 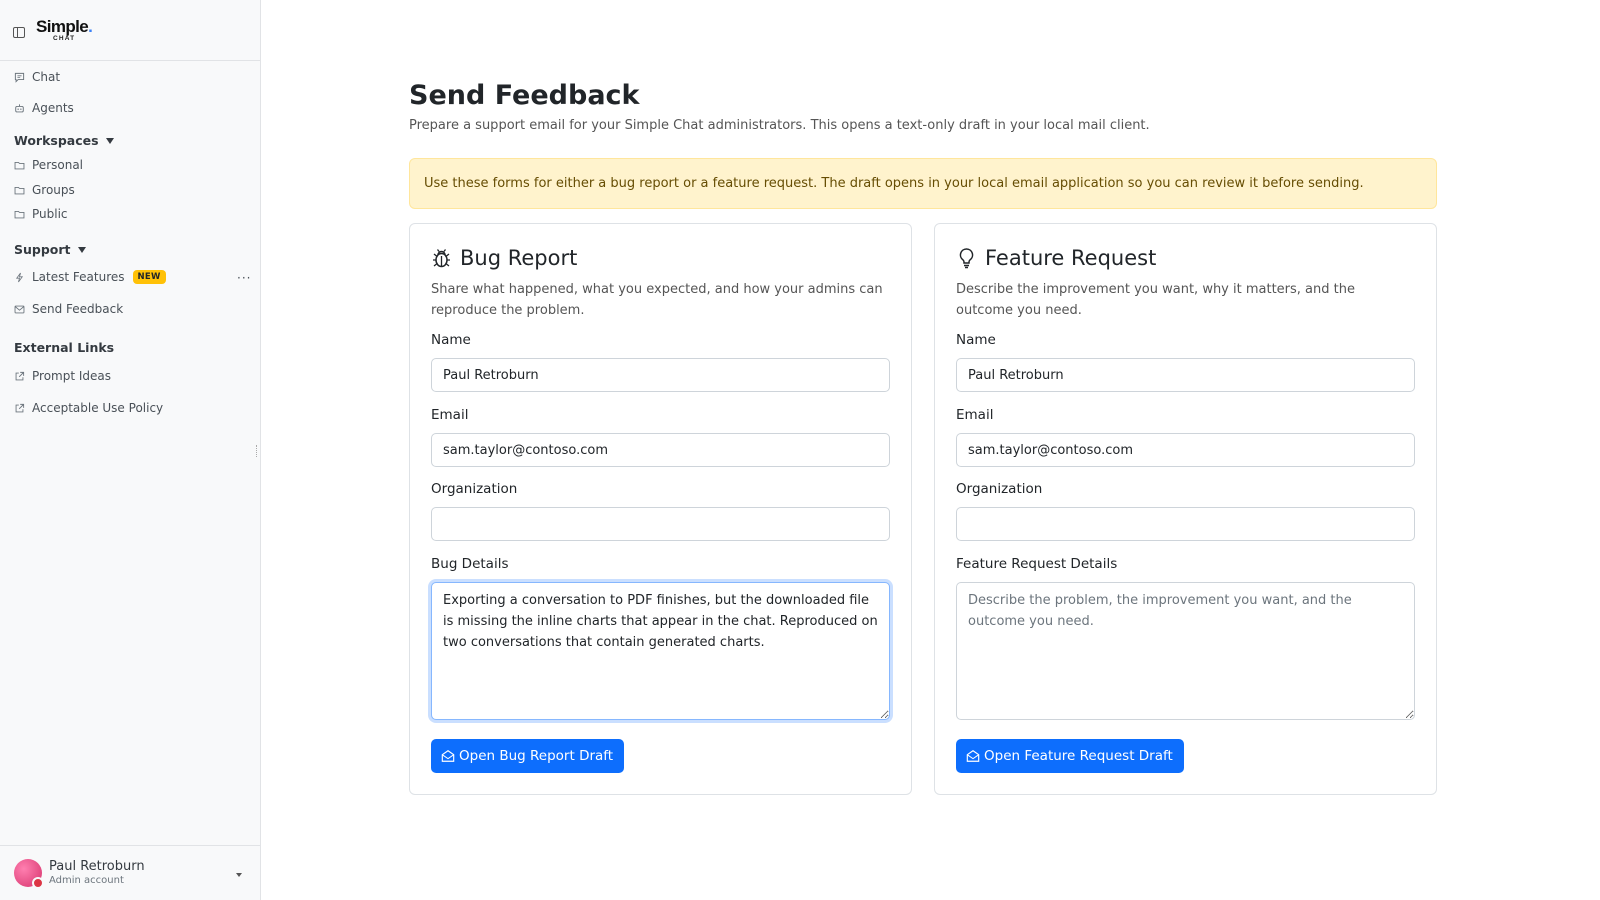 What do you see at coordinates (524, 95) in the screenshot?
I see `page-title: Send Feedback` at bounding box center [524, 95].